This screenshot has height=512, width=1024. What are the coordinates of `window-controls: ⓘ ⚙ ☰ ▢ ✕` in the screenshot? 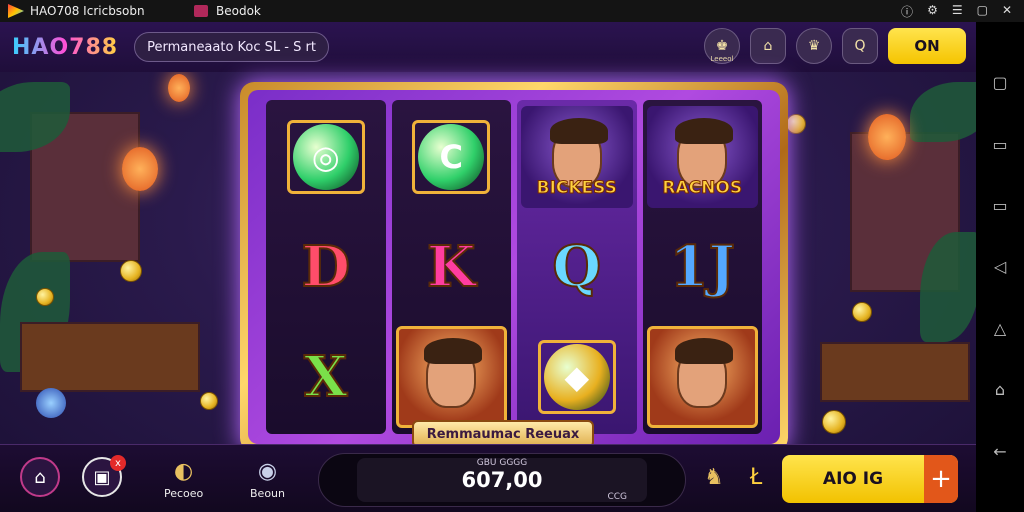 It's located at (962, 11).